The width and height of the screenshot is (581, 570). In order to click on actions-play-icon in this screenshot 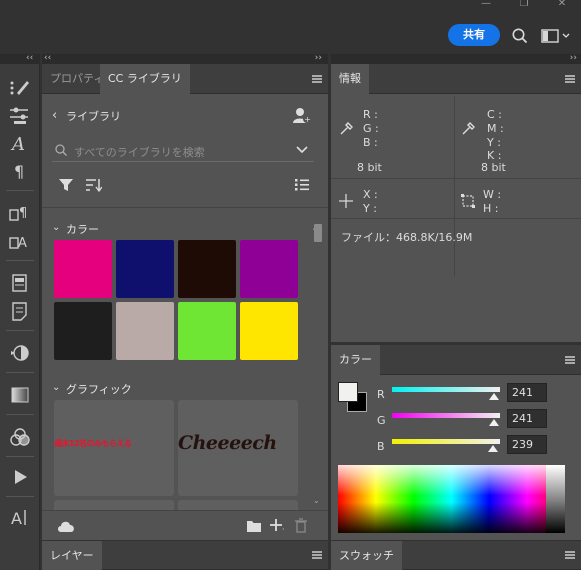, I will do `click(20, 477)`.